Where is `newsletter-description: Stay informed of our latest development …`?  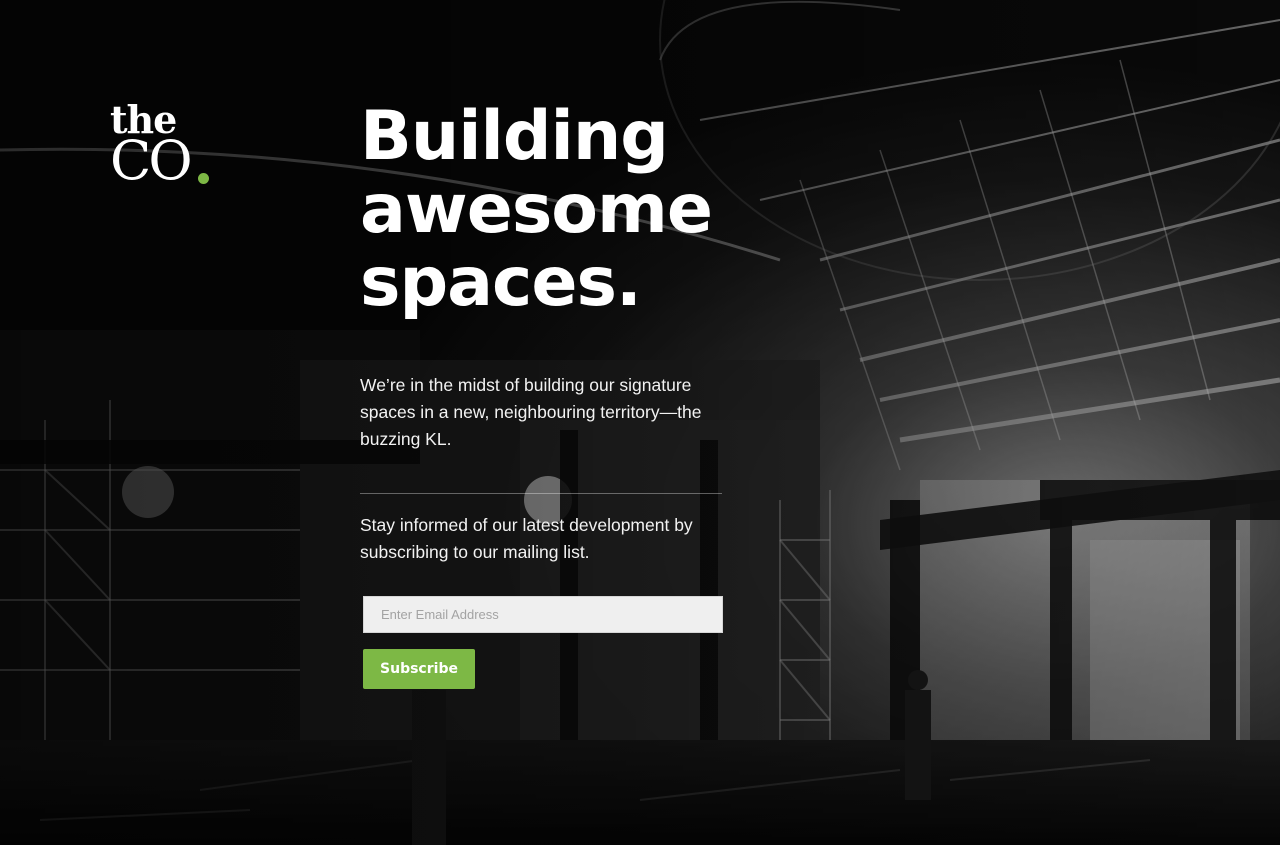
newsletter-description: Stay informed of our latest development … is located at coordinates (526, 538).